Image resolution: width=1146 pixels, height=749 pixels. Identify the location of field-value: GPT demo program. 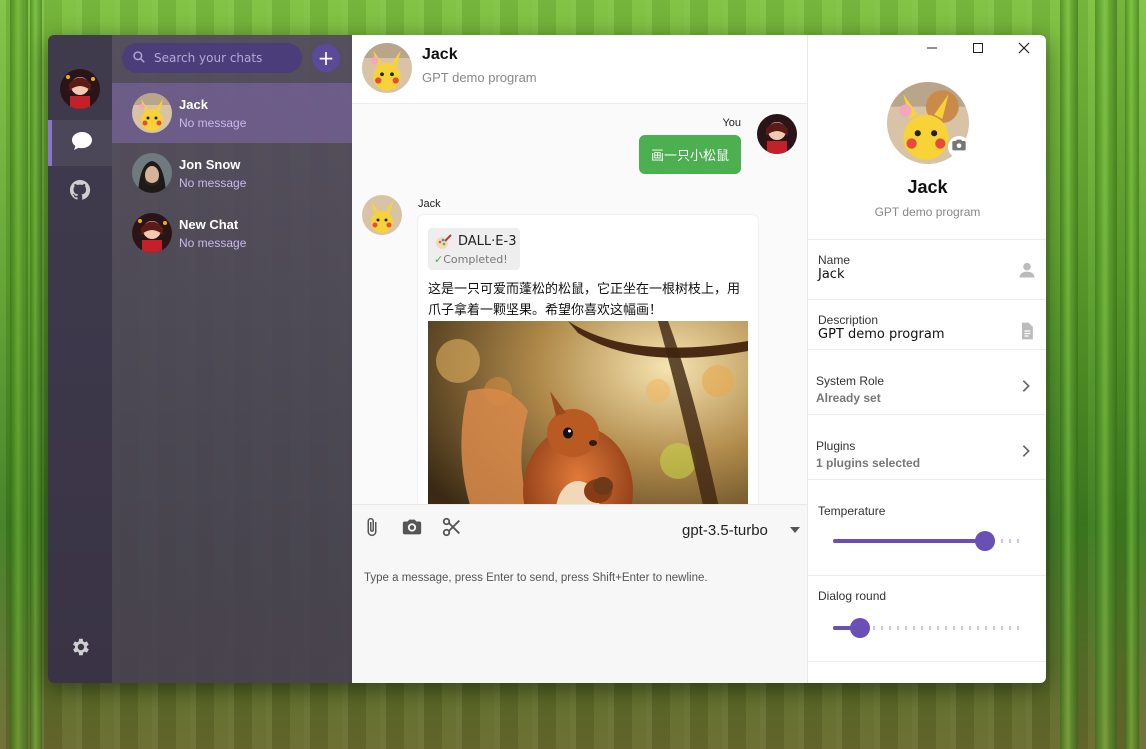
(881, 334).